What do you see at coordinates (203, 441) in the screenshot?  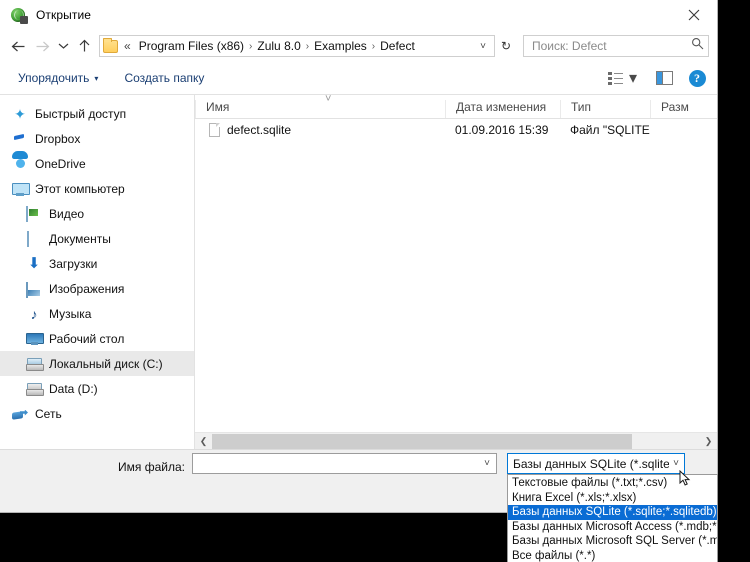 I see `scroll-left-button: ❮` at bounding box center [203, 441].